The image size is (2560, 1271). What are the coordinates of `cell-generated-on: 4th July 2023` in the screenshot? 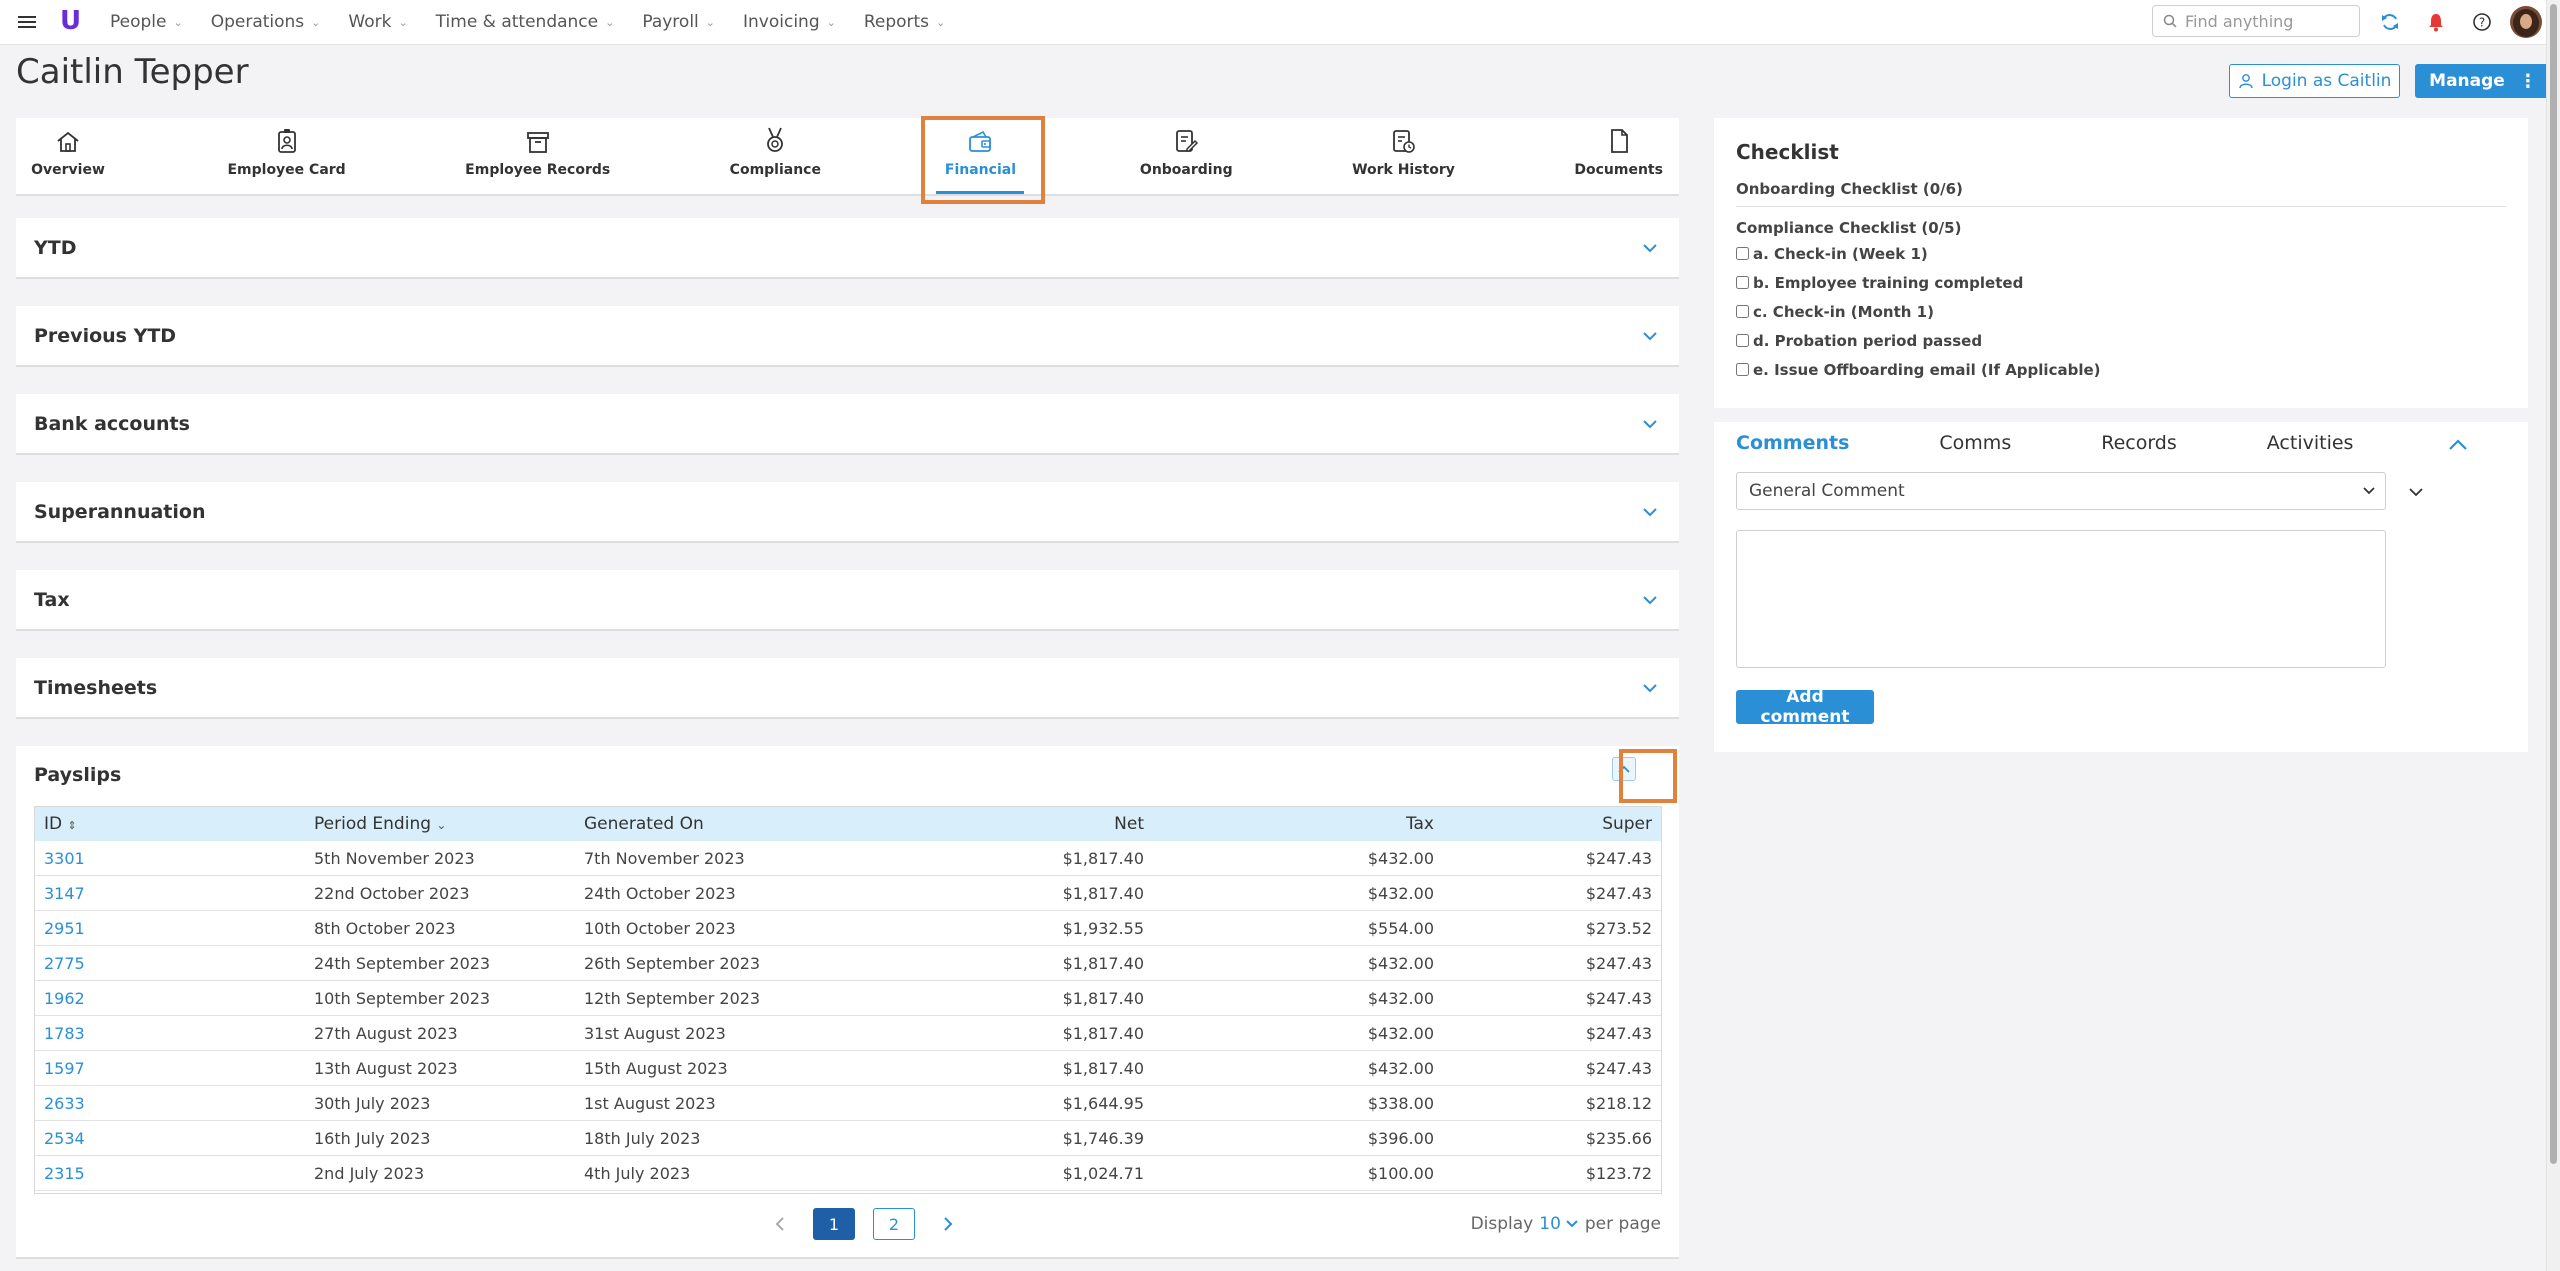 It's located at (734, 1173).